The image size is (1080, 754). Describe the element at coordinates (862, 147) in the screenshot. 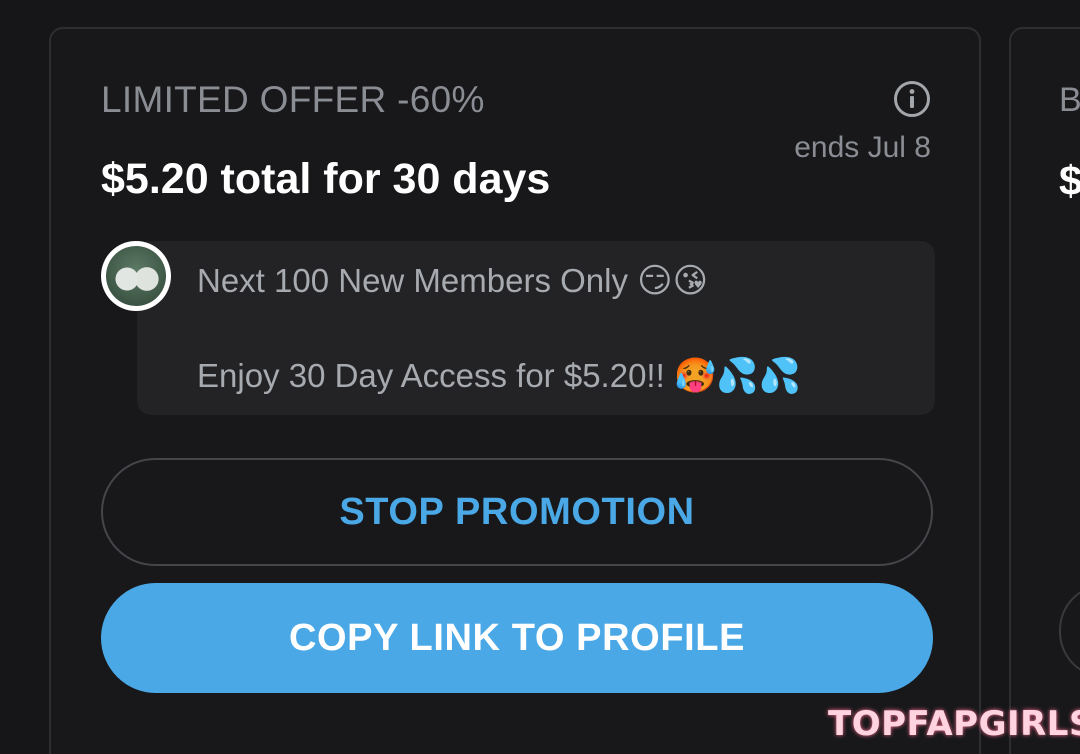

I see `offer-end-date: ends Jul 8` at that location.